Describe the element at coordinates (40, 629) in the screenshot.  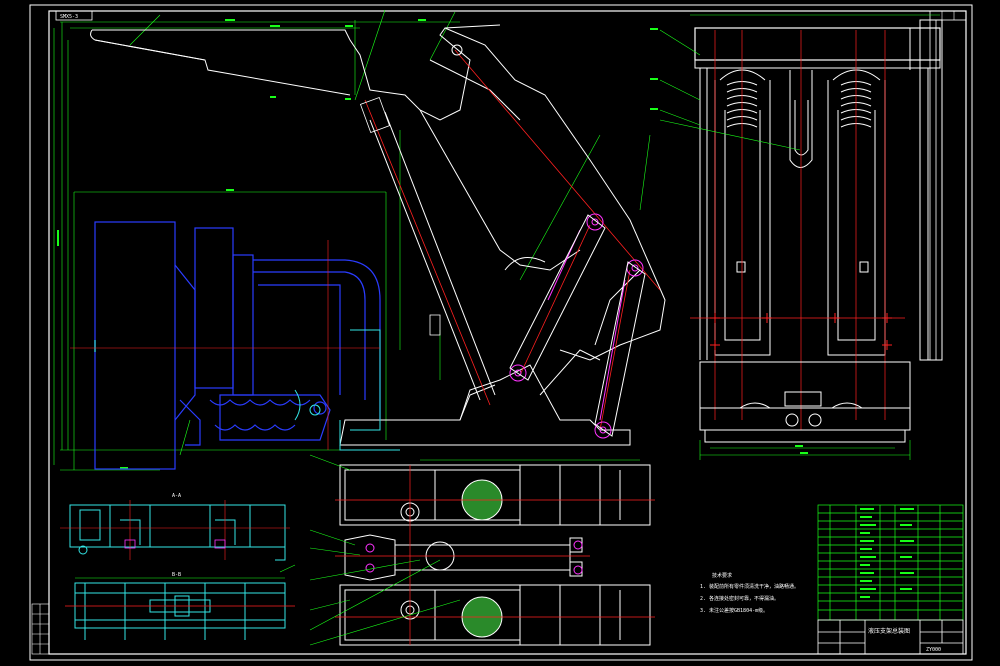
I see `left-margin-table` at that location.